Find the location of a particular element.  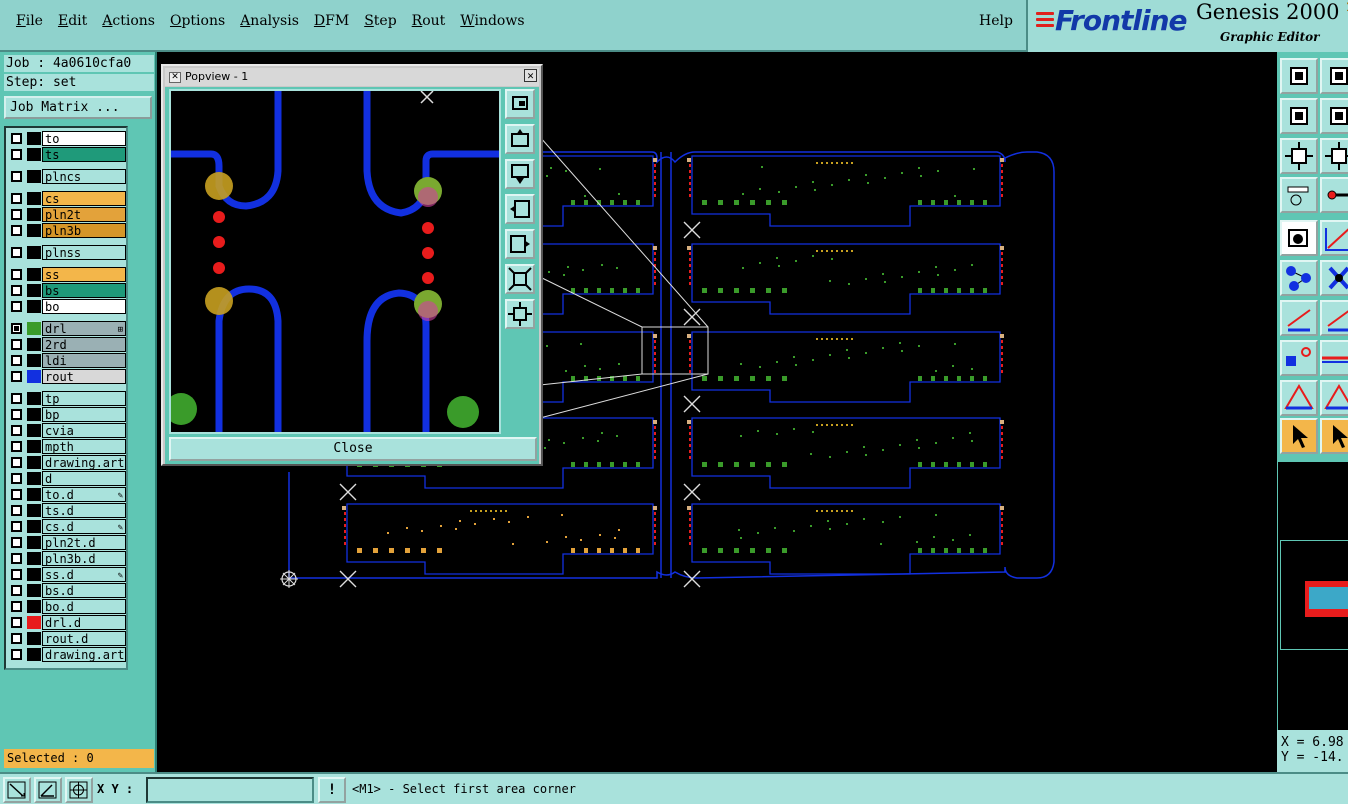

close-icon: ✕ is located at coordinates (530, 75).